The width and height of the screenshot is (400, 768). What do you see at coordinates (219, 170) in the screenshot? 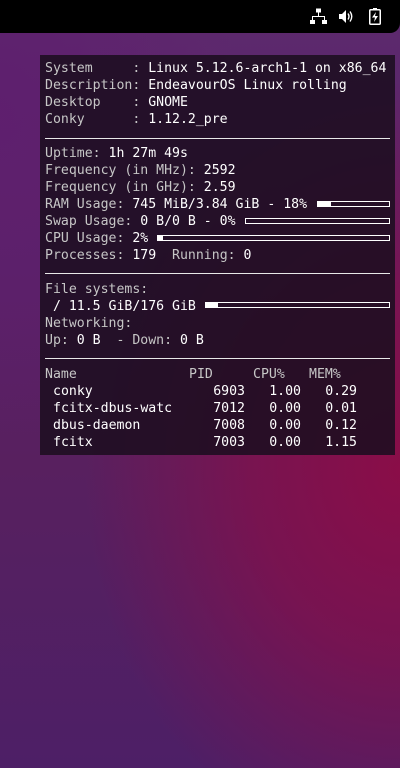
I see `frequency-mhz-value: 2592` at bounding box center [219, 170].